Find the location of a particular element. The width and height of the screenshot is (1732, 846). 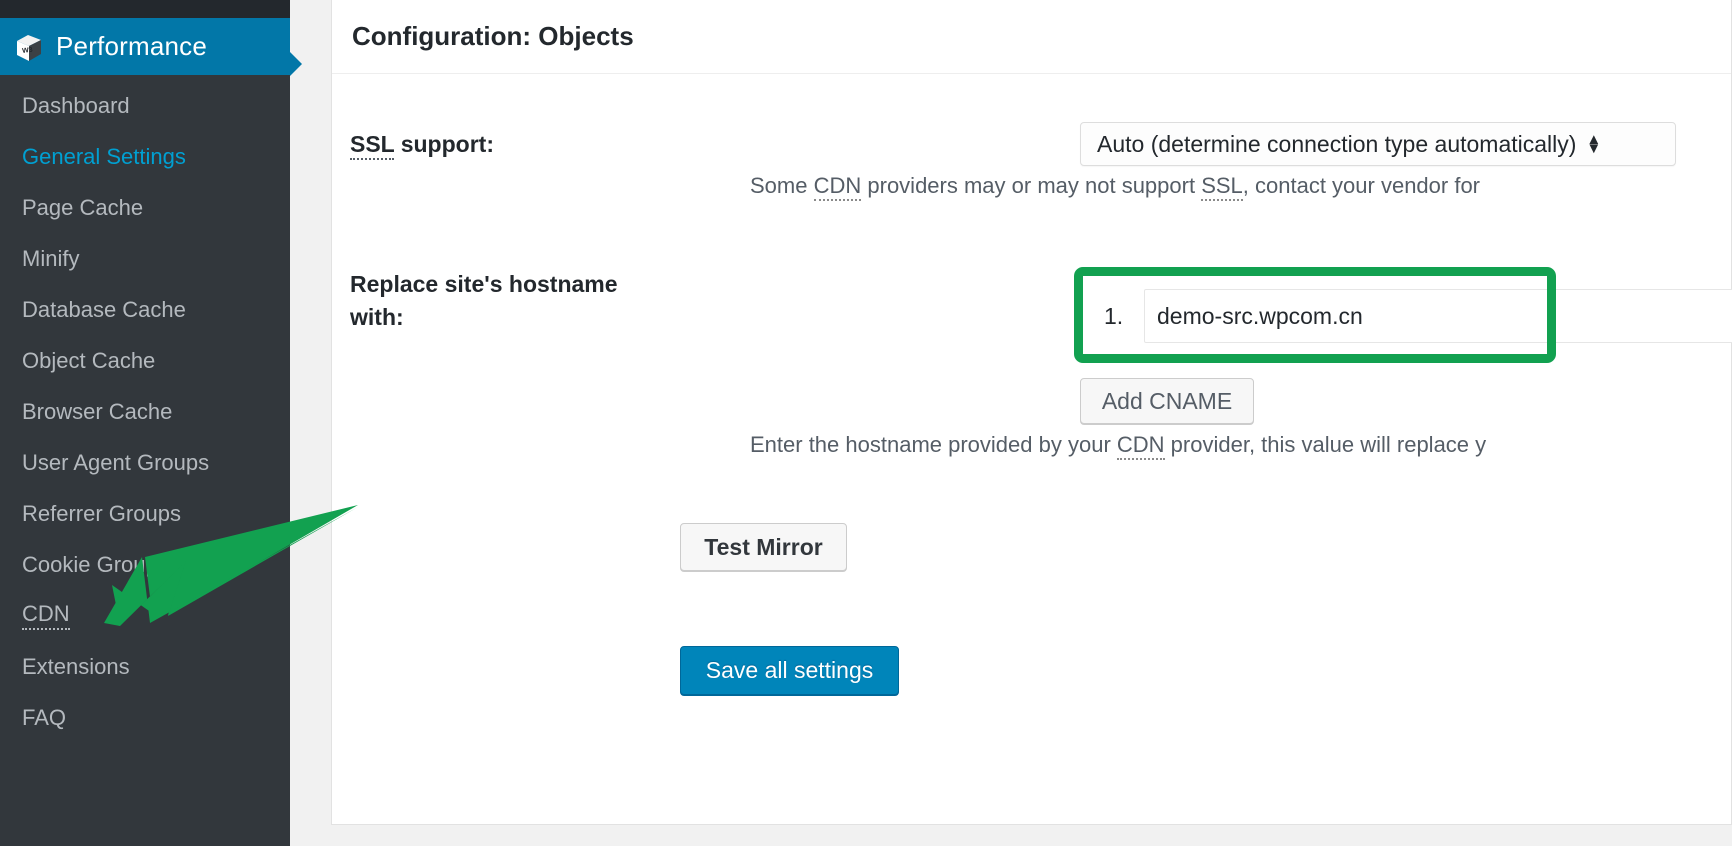

sidebar-item-label: User Agent Groups is located at coordinates (116, 462).